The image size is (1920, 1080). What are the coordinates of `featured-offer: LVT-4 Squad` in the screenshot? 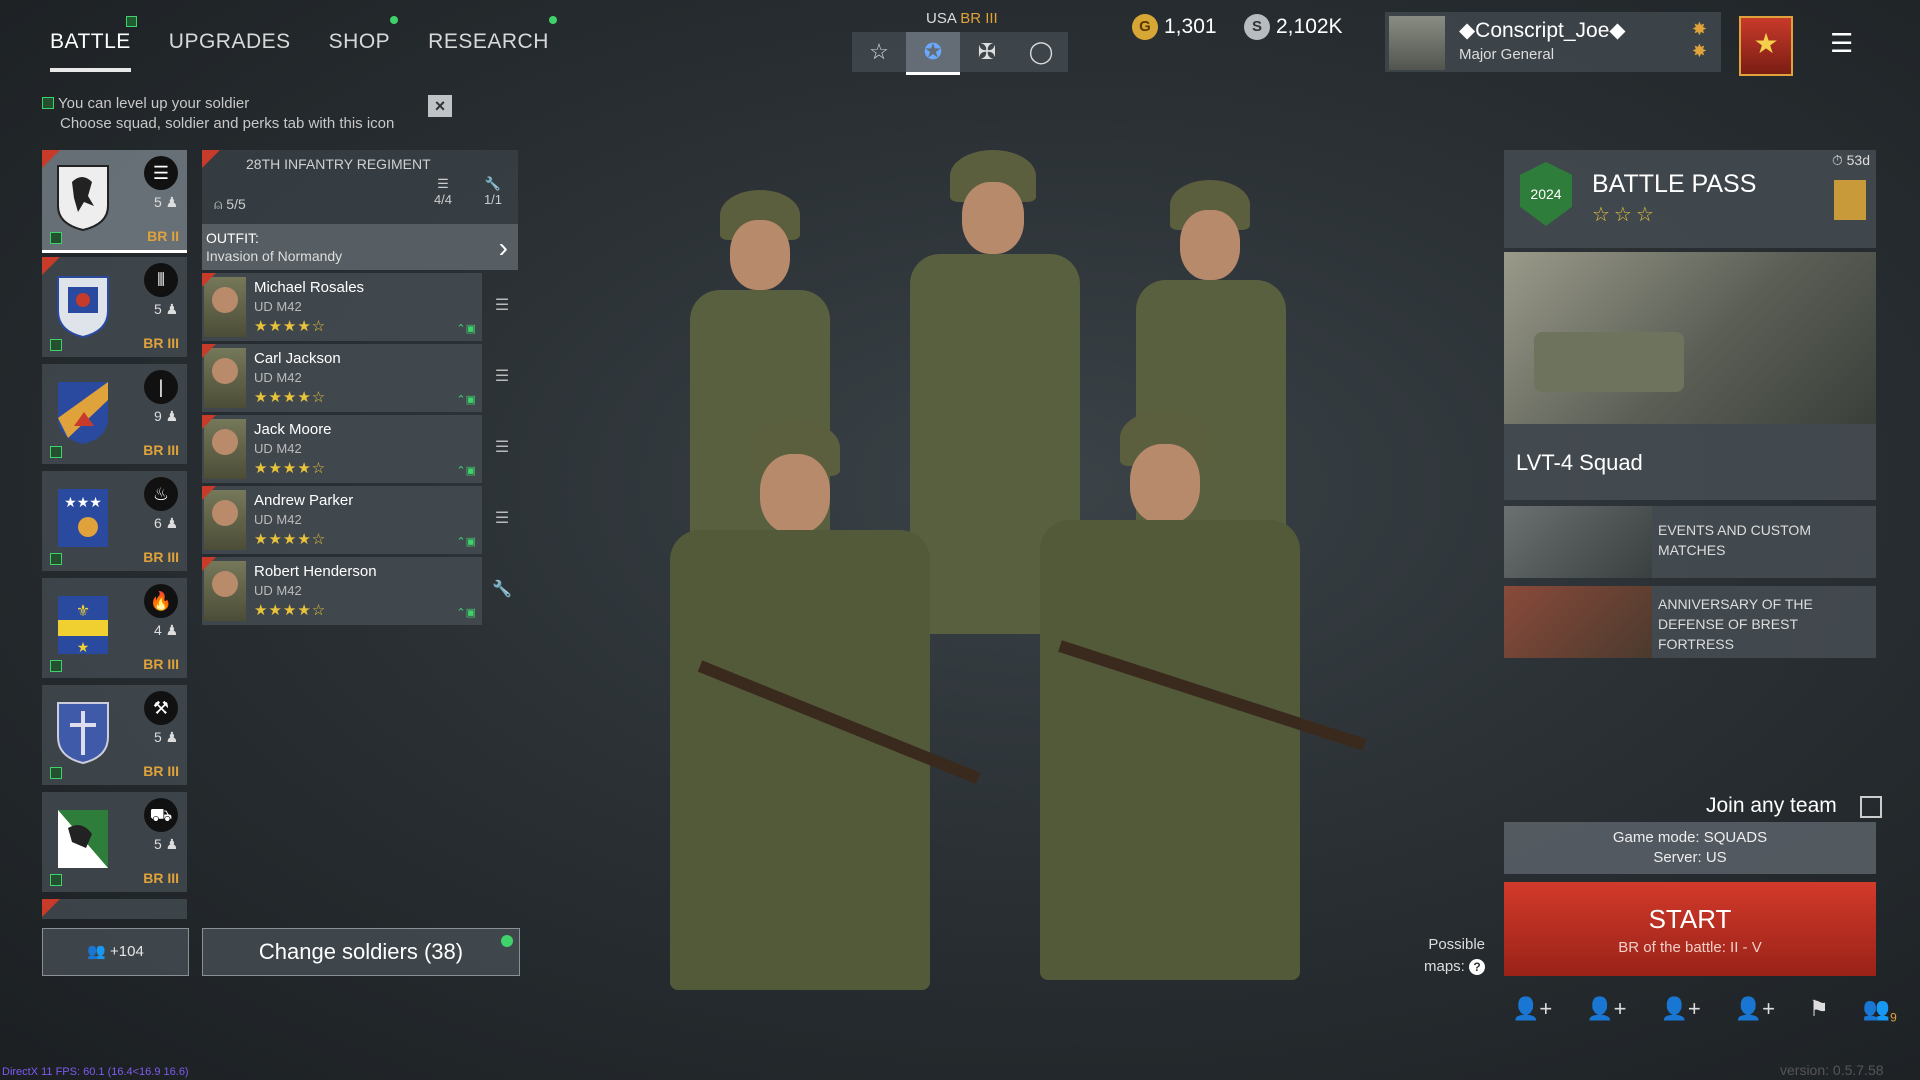 It's located at (1690, 376).